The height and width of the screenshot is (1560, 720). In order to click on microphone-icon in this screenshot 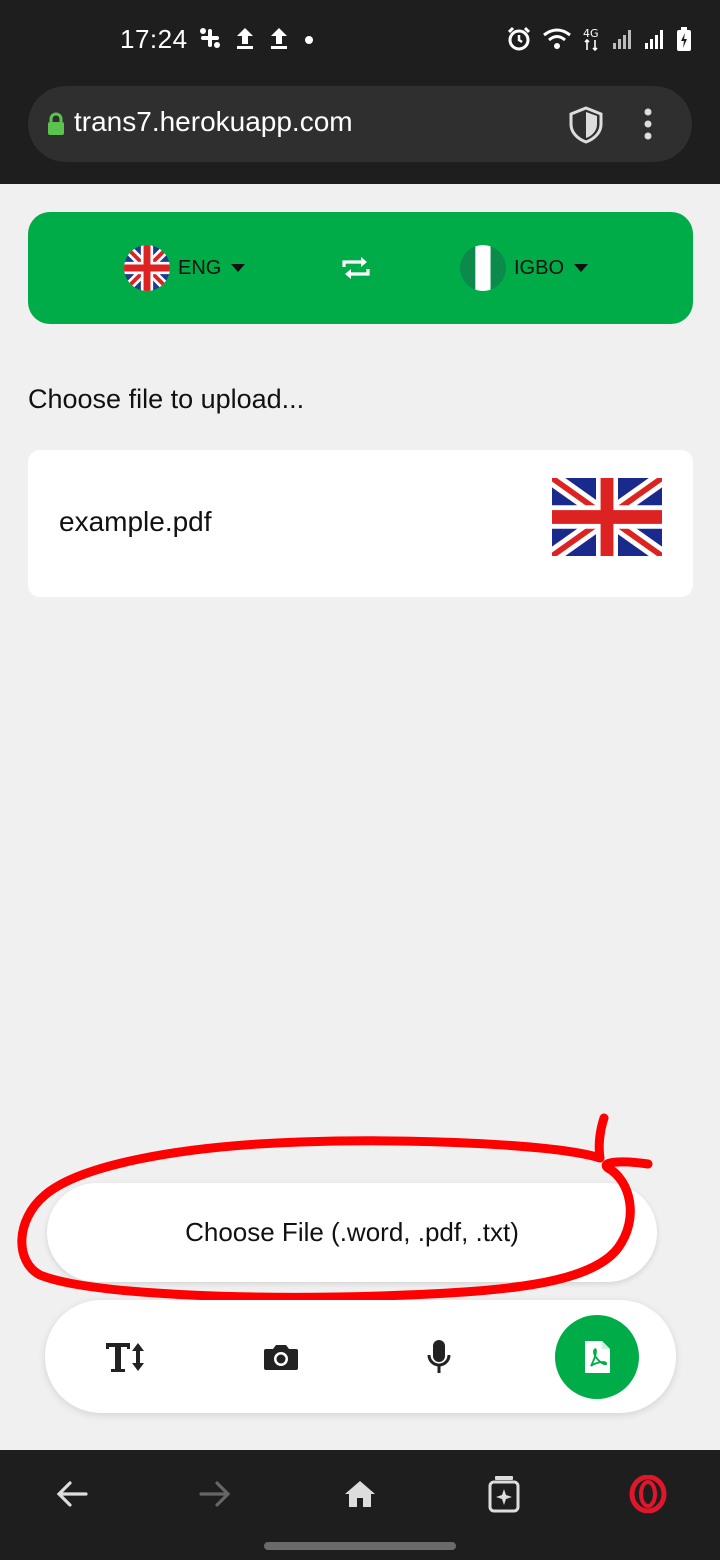, I will do `click(439, 1356)`.